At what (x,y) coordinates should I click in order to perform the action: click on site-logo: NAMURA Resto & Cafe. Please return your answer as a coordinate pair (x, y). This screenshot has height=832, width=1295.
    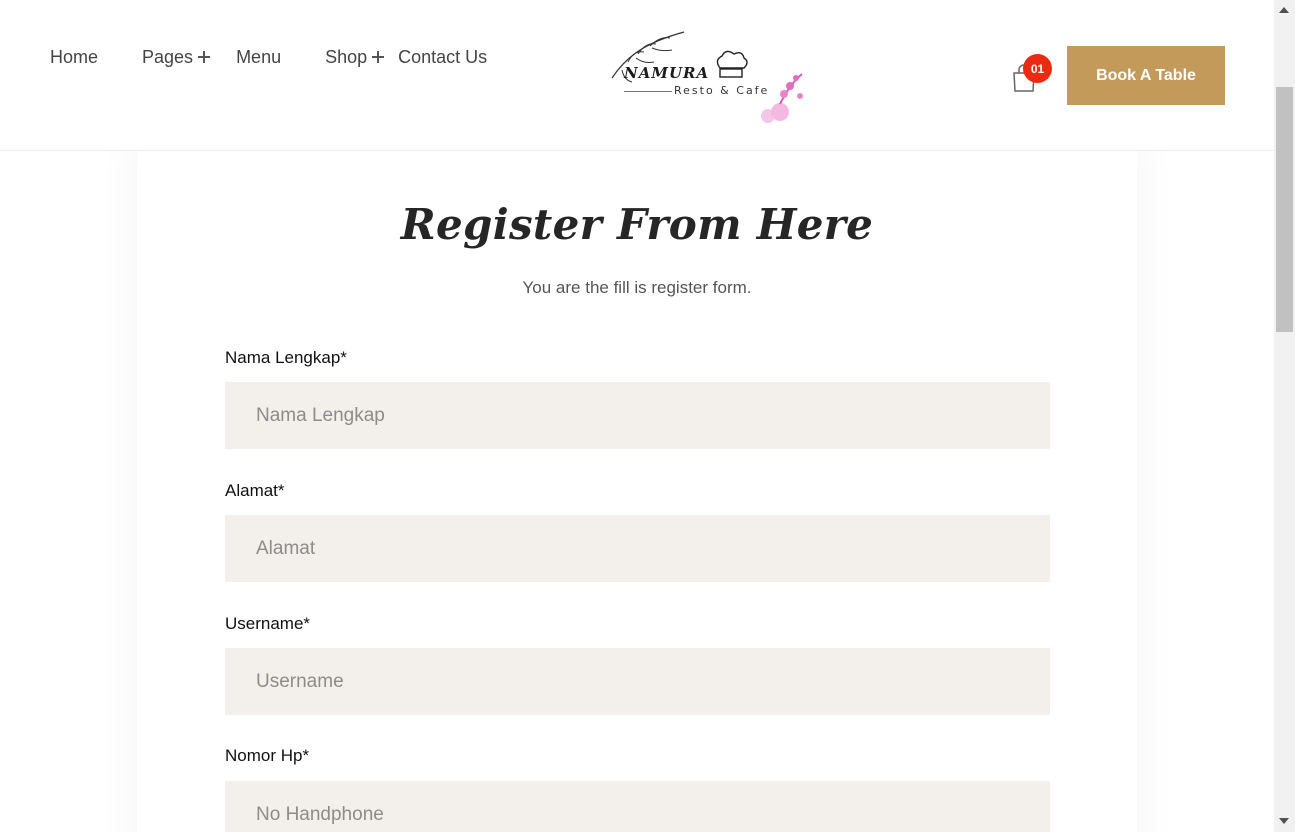
    Looking at the image, I should click on (708, 76).